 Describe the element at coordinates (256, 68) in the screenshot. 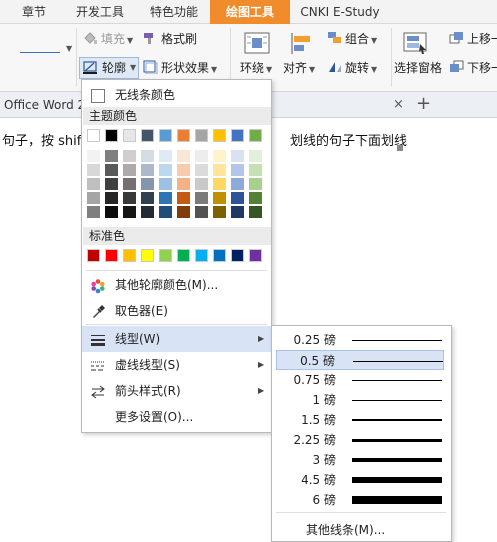

I see `wrap-button: 环绕 ▼` at that location.